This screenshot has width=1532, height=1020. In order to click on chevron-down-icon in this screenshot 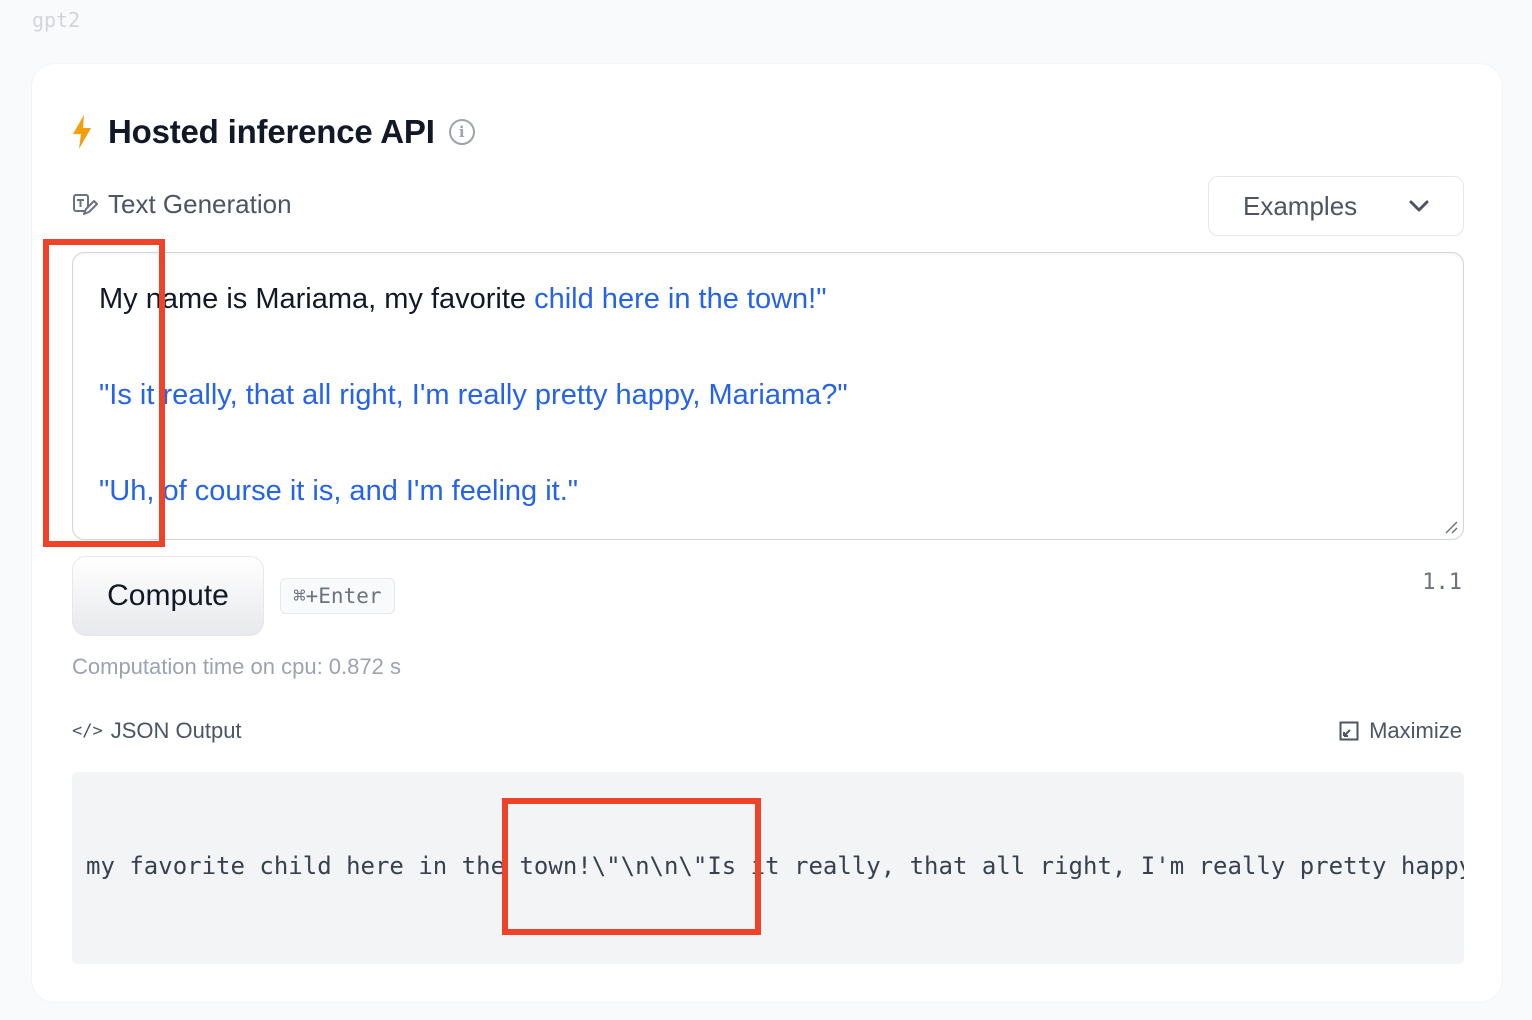, I will do `click(1419, 206)`.